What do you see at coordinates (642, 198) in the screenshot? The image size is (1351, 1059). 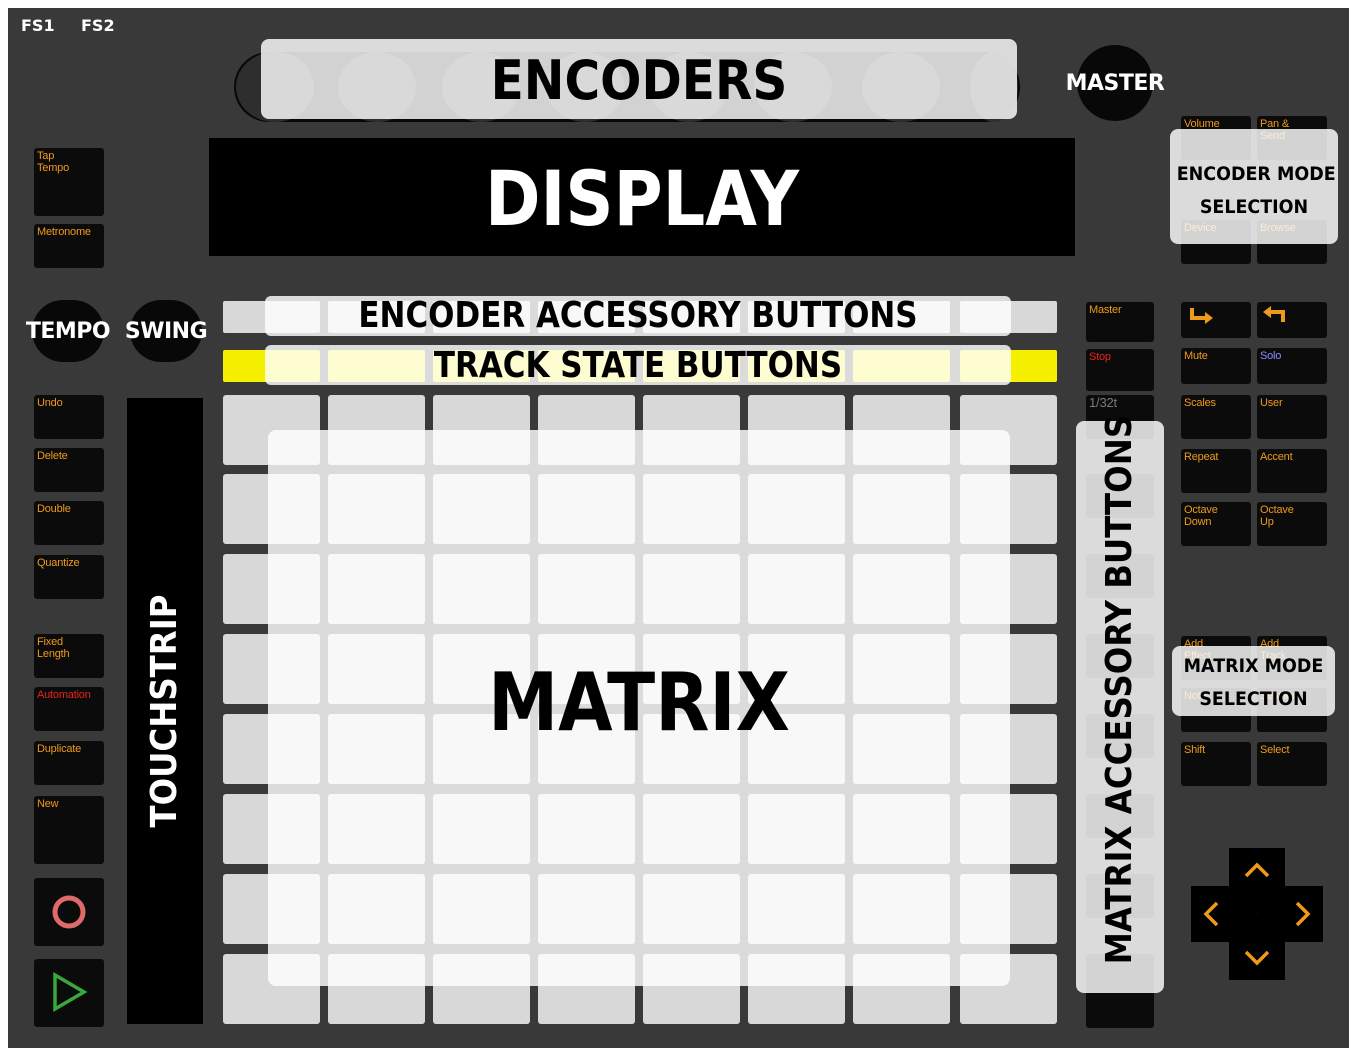 I see `display-title: DISPLAY` at bounding box center [642, 198].